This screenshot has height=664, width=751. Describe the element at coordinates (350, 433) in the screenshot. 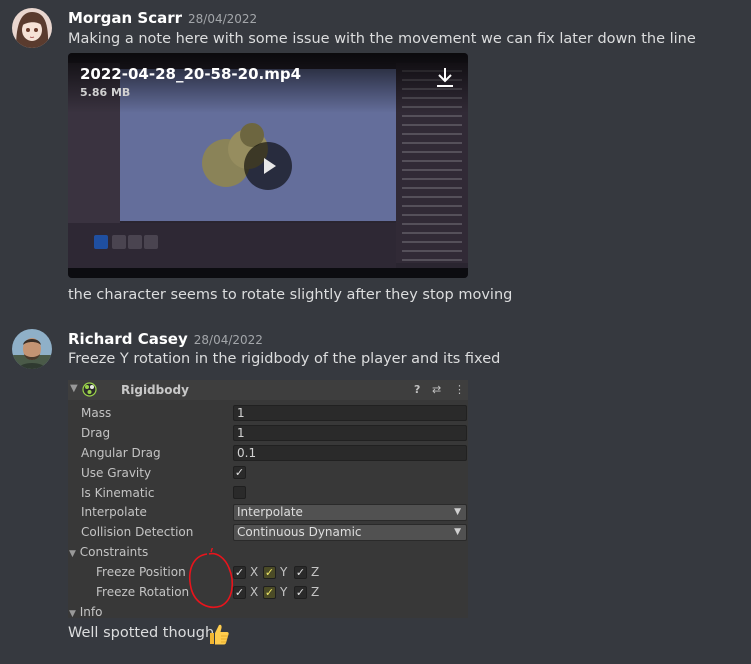

I see `drag-field: 1` at that location.